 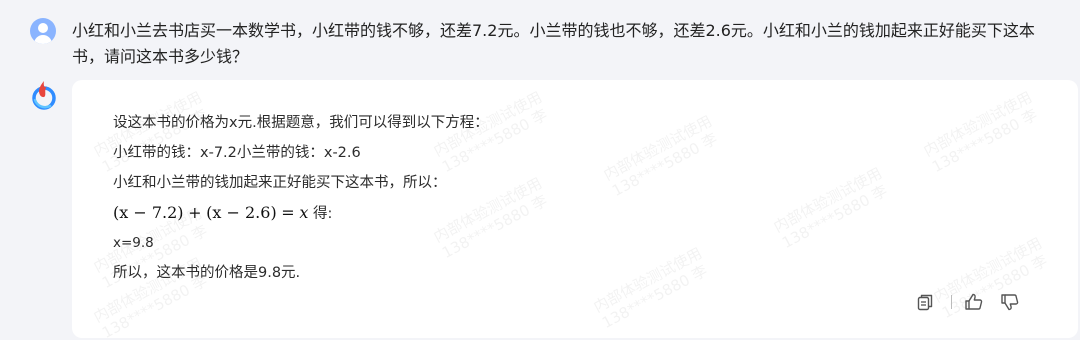 I want to click on dislike-button, so click(x=1010, y=302).